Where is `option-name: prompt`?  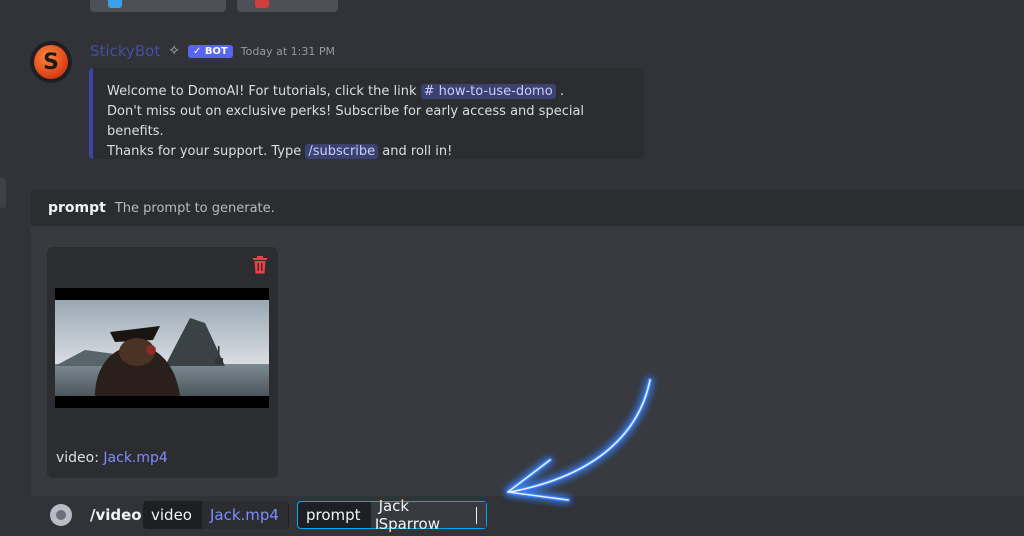
option-name: prompt is located at coordinates (77, 208).